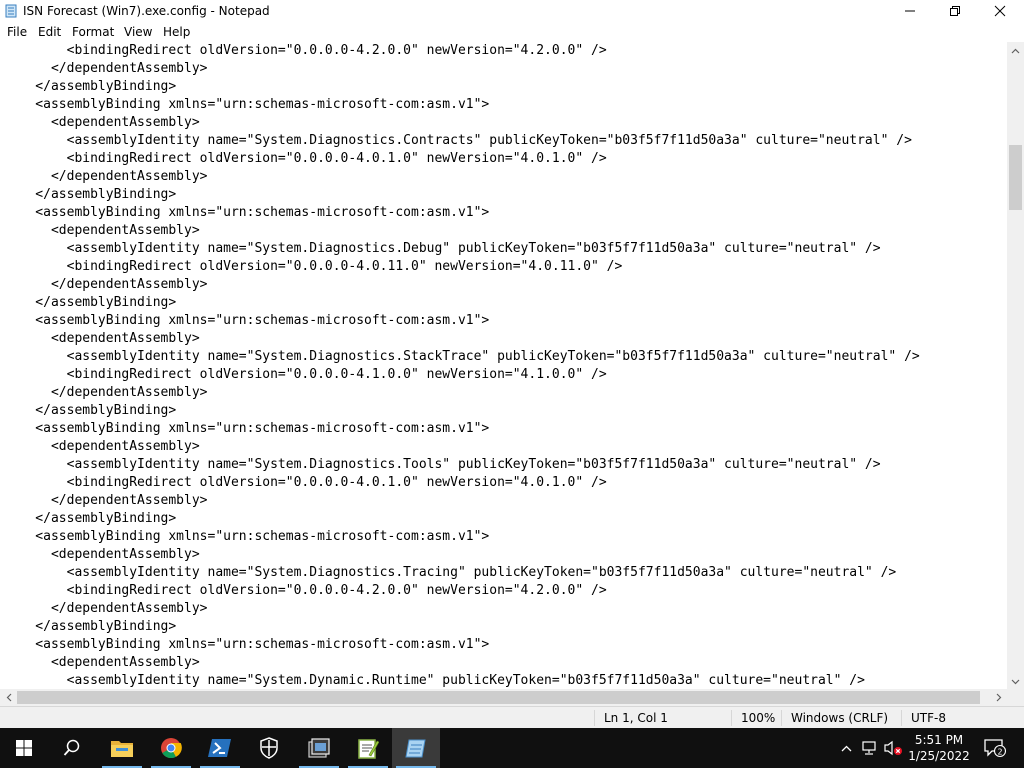 The height and width of the screenshot is (768, 1024). I want to click on close-icon, so click(1000, 11).